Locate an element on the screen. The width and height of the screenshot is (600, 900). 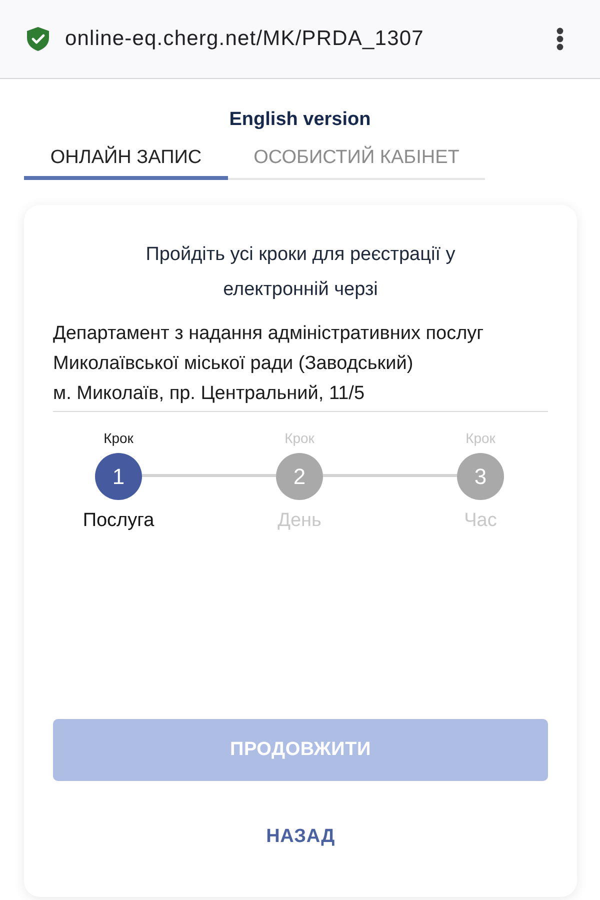
english-version-link: English version is located at coordinates (300, 120).